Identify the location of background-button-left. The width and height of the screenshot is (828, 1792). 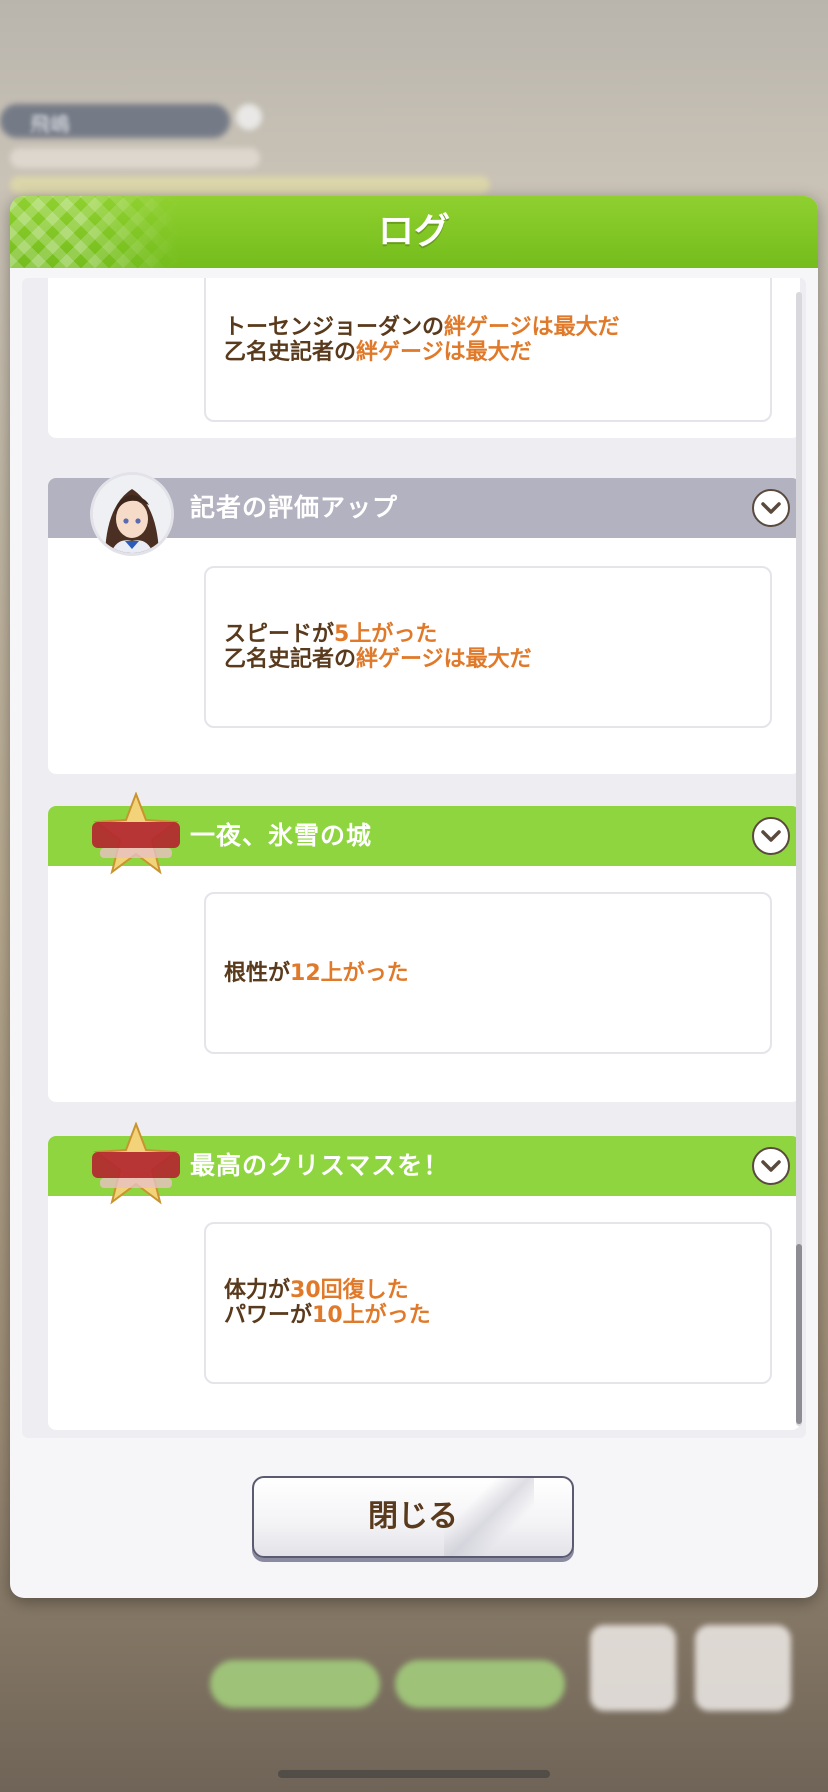
(295, 1684).